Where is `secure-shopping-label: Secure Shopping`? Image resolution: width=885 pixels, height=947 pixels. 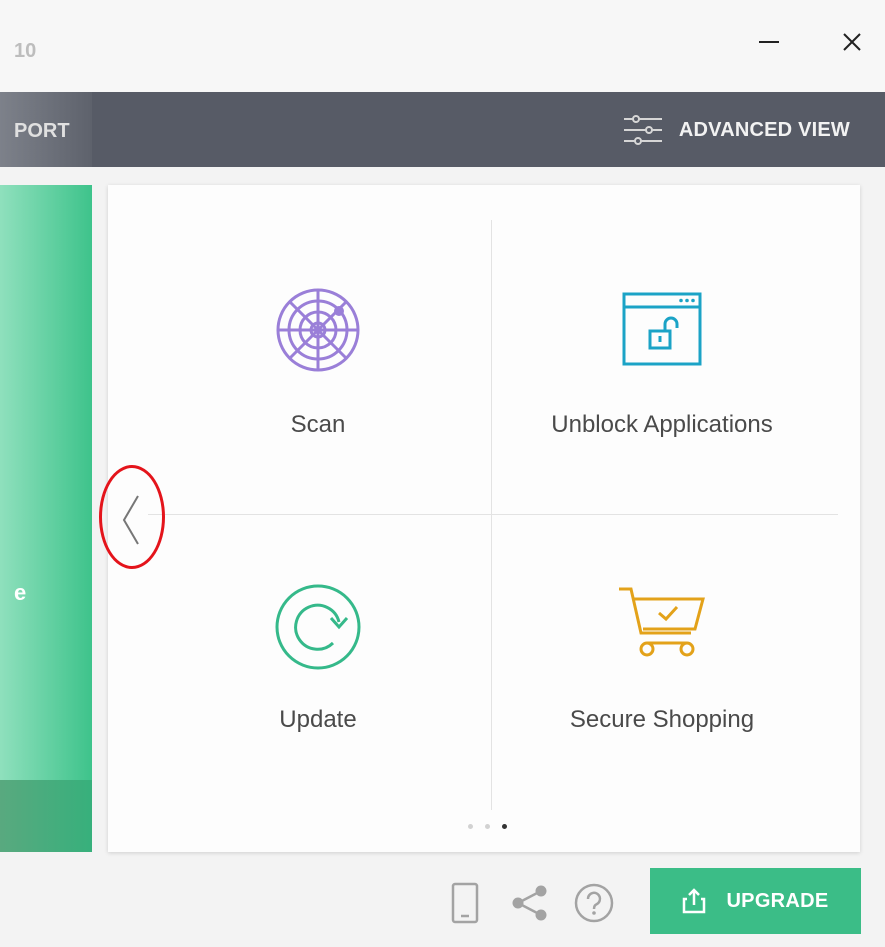 secure-shopping-label: Secure Shopping is located at coordinates (662, 719).